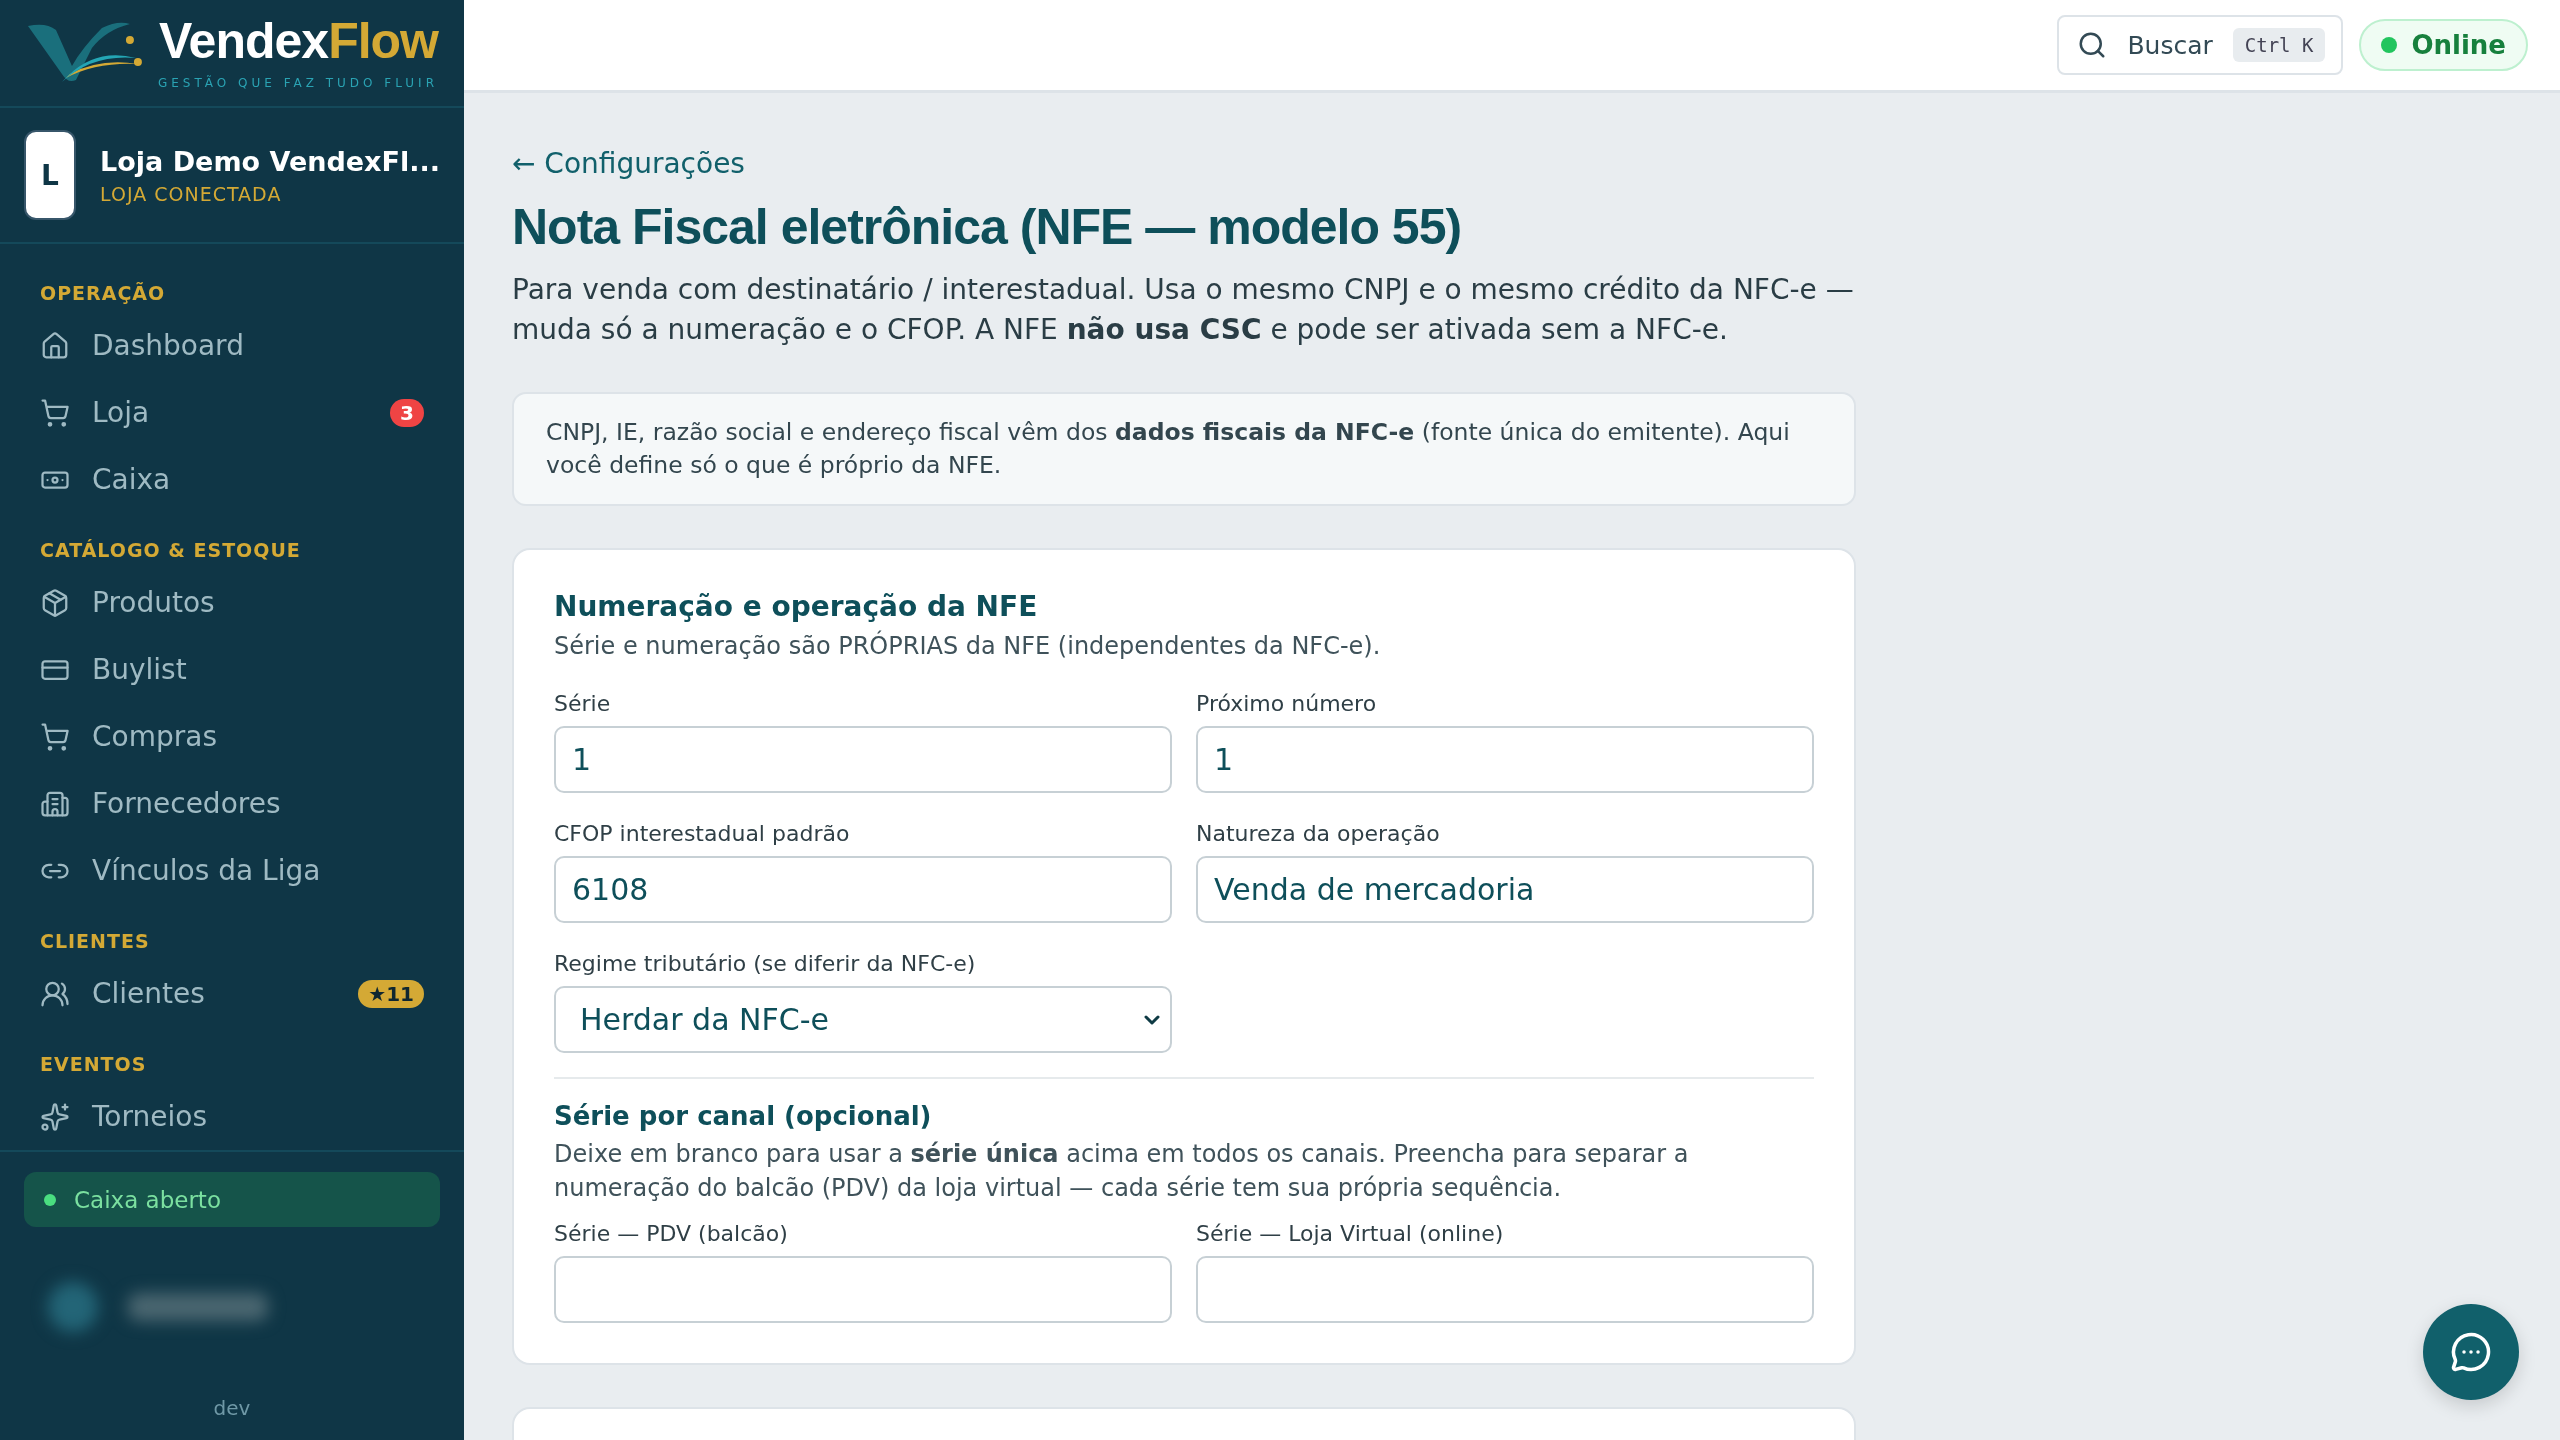  What do you see at coordinates (968, 645) in the screenshot?
I see `card-subtitle: Série e numeração são PRÓPRIAS da NFE (independentes da NFC-e).` at bounding box center [968, 645].